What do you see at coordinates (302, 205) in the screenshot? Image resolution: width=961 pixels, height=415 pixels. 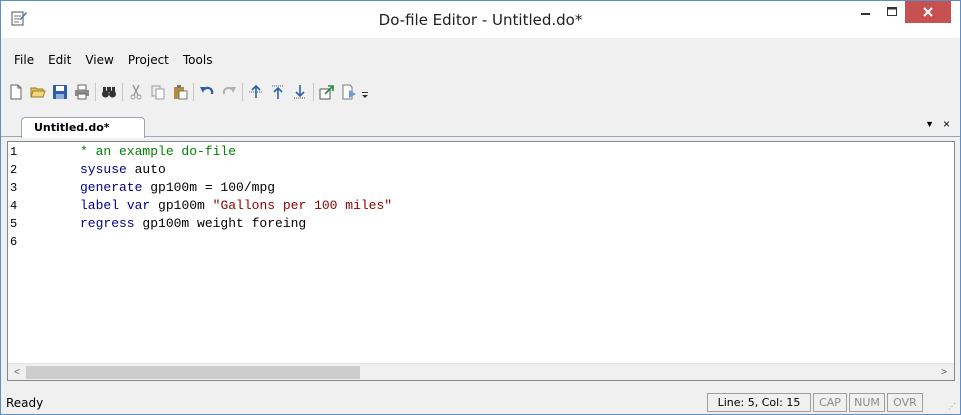 I see `code-string: "Gallons per 100 miles"` at bounding box center [302, 205].